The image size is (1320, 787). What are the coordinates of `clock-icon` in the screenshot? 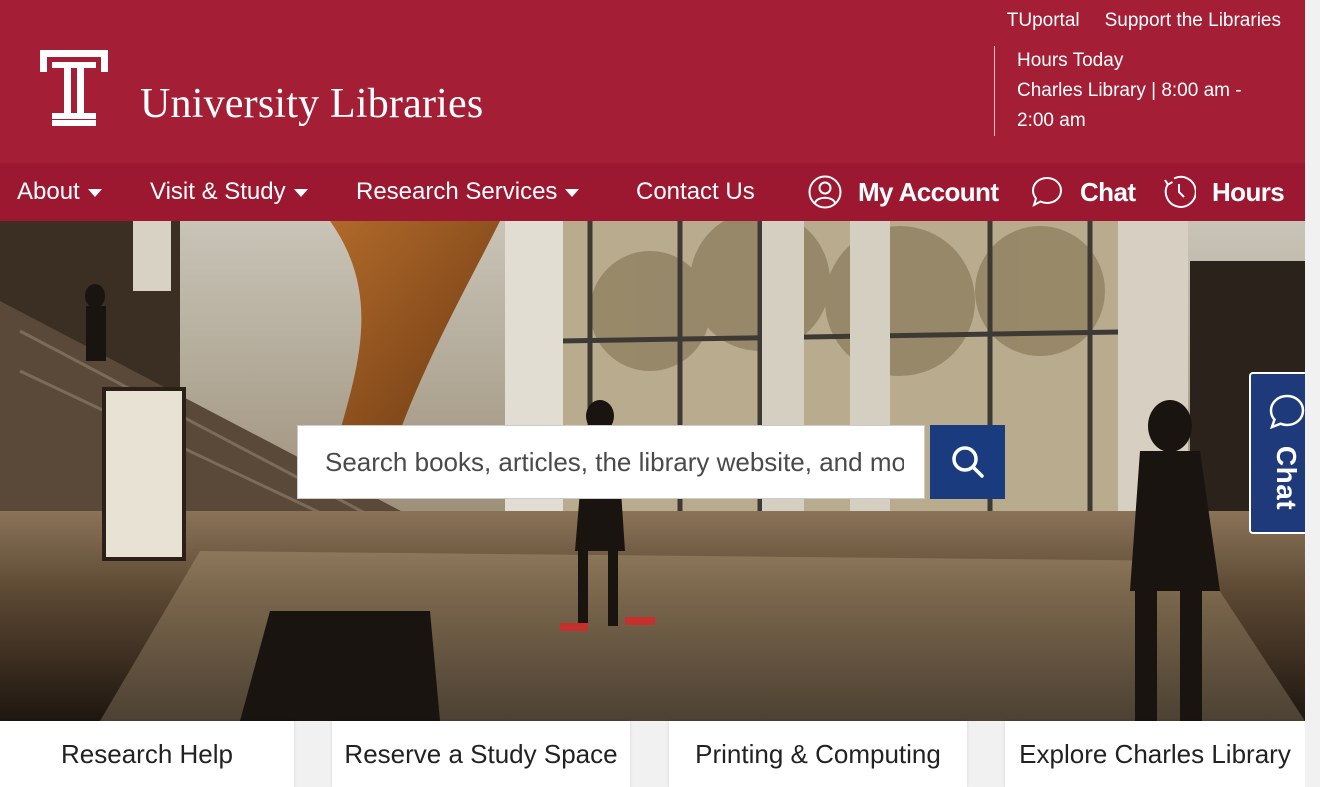 It's located at (1180, 191).